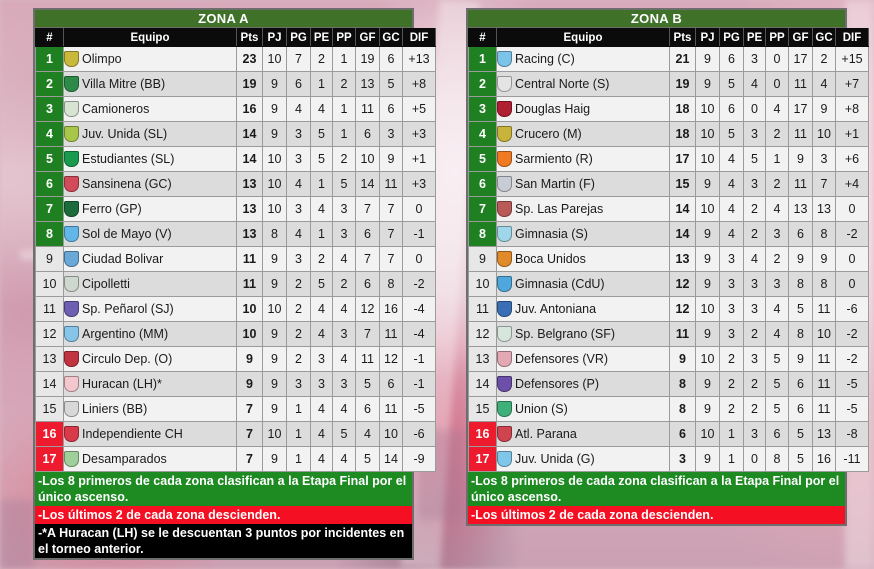 This screenshot has height=569, width=874. What do you see at coordinates (150, 59) in the screenshot?
I see `row-team-cell: Olimpo` at bounding box center [150, 59].